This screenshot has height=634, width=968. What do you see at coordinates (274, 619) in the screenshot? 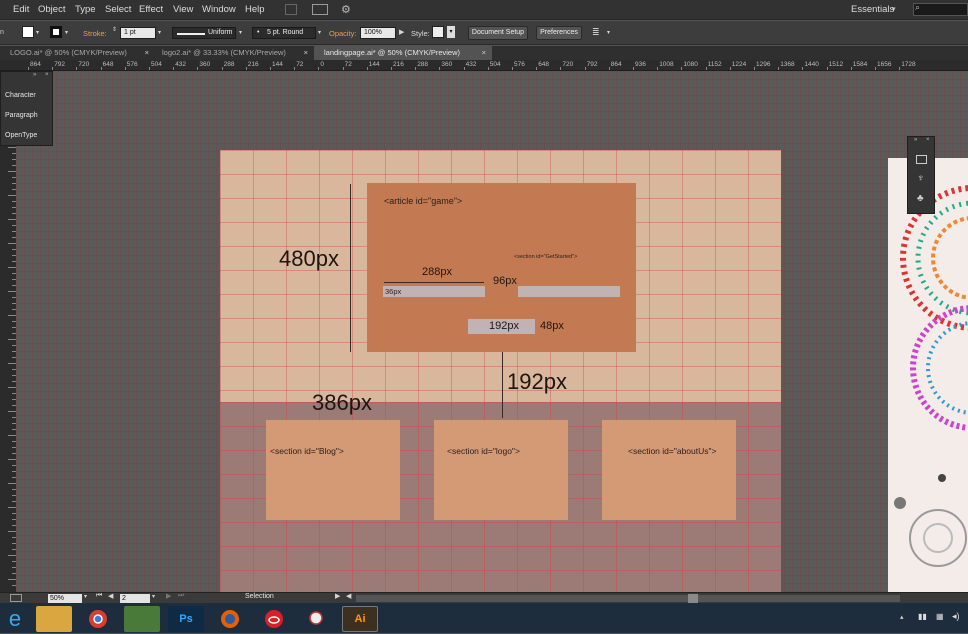
I see `creative-cloud-icon` at bounding box center [274, 619].